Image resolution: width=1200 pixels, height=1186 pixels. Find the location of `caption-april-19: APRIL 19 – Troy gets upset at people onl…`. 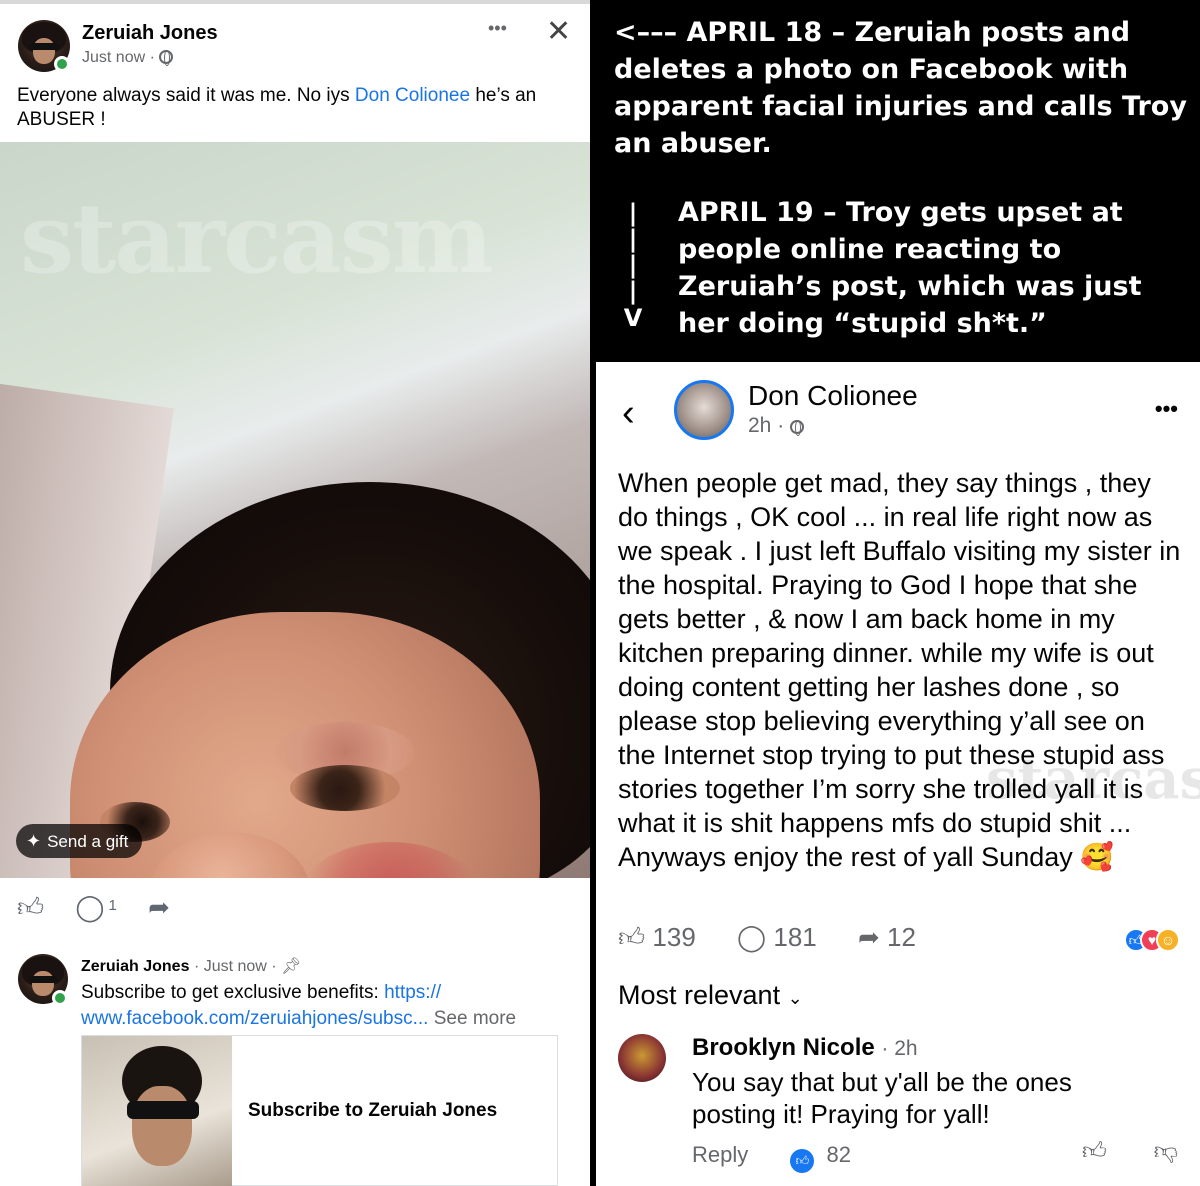

caption-april-19: APRIL 19 – Troy gets upset at people onl… is located at coordinates (910, 268).